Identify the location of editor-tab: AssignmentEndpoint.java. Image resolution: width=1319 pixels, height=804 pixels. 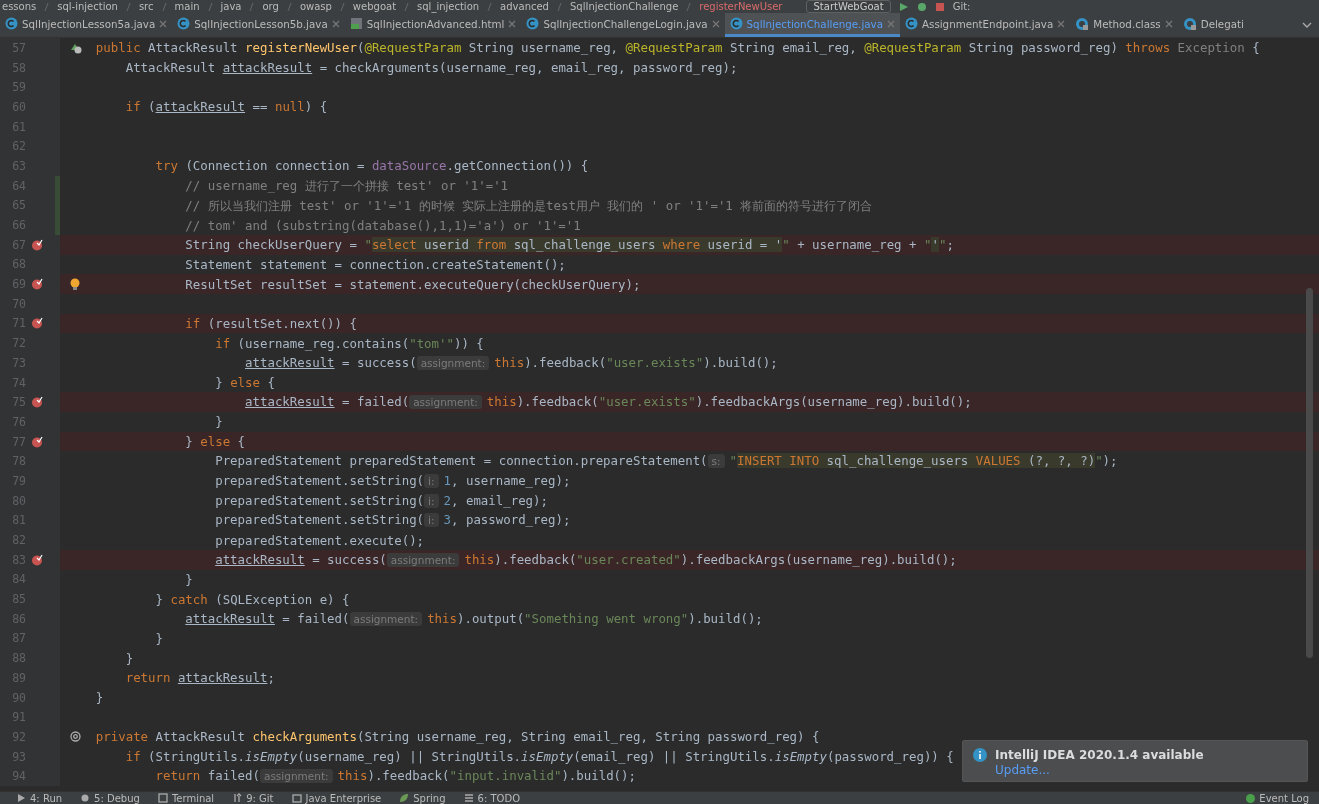
(985, 25).